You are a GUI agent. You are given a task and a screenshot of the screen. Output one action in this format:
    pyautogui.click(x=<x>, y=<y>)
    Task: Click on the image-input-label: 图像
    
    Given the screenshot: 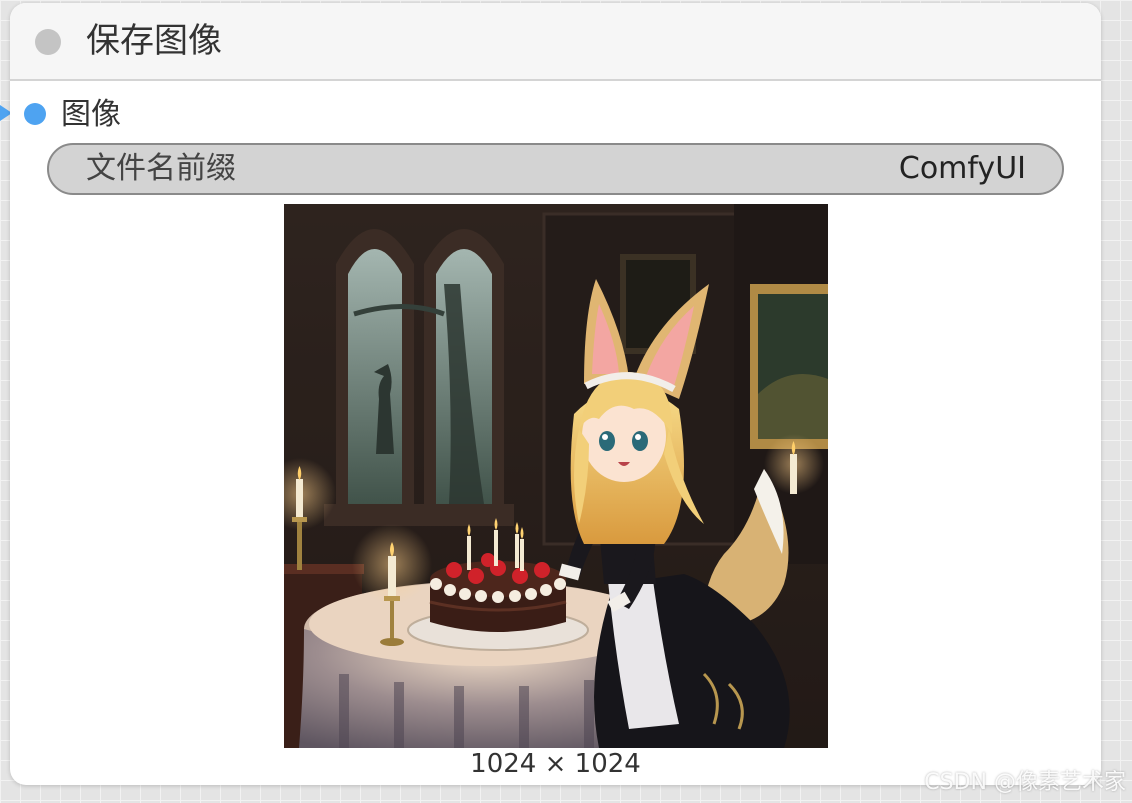 What is the action you would take?
    pyautogui.click(x=91, y=114)
    